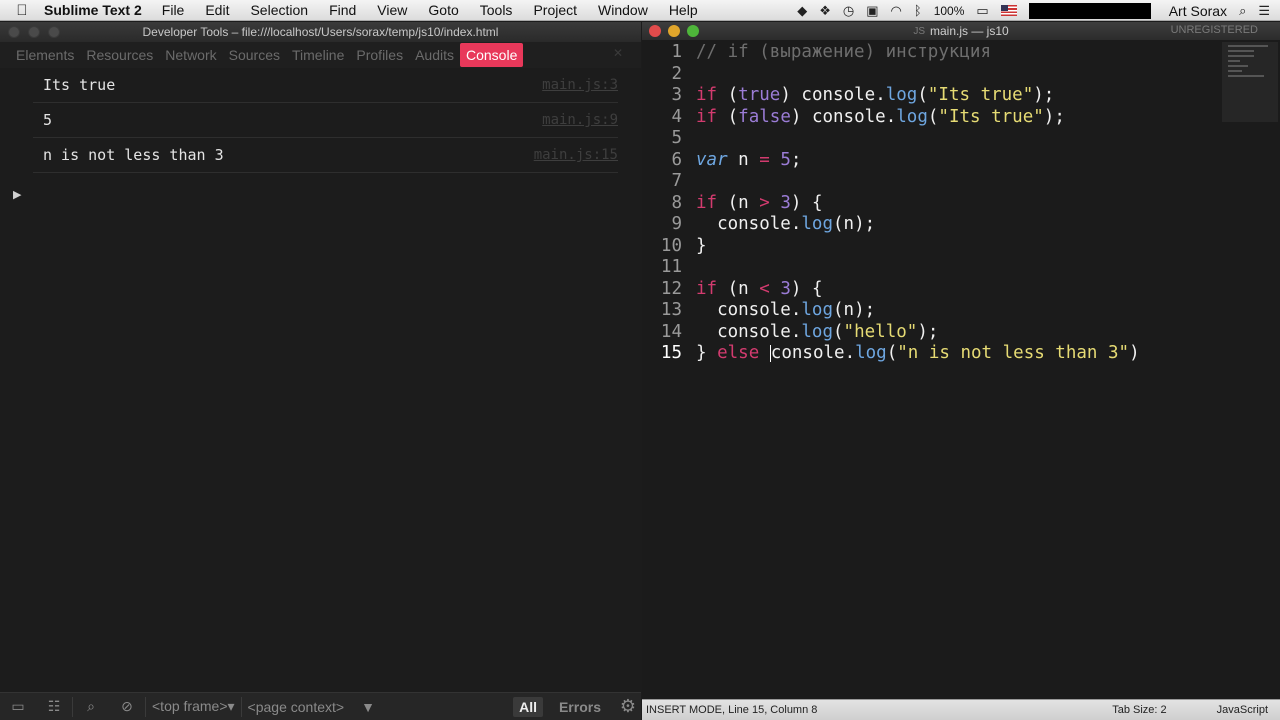 The width and height of the screenshot is (1280, 720). Describe the element at coordinates (379, 55) in the screenshot. I see `tab-profiles: Profiles` at that location.